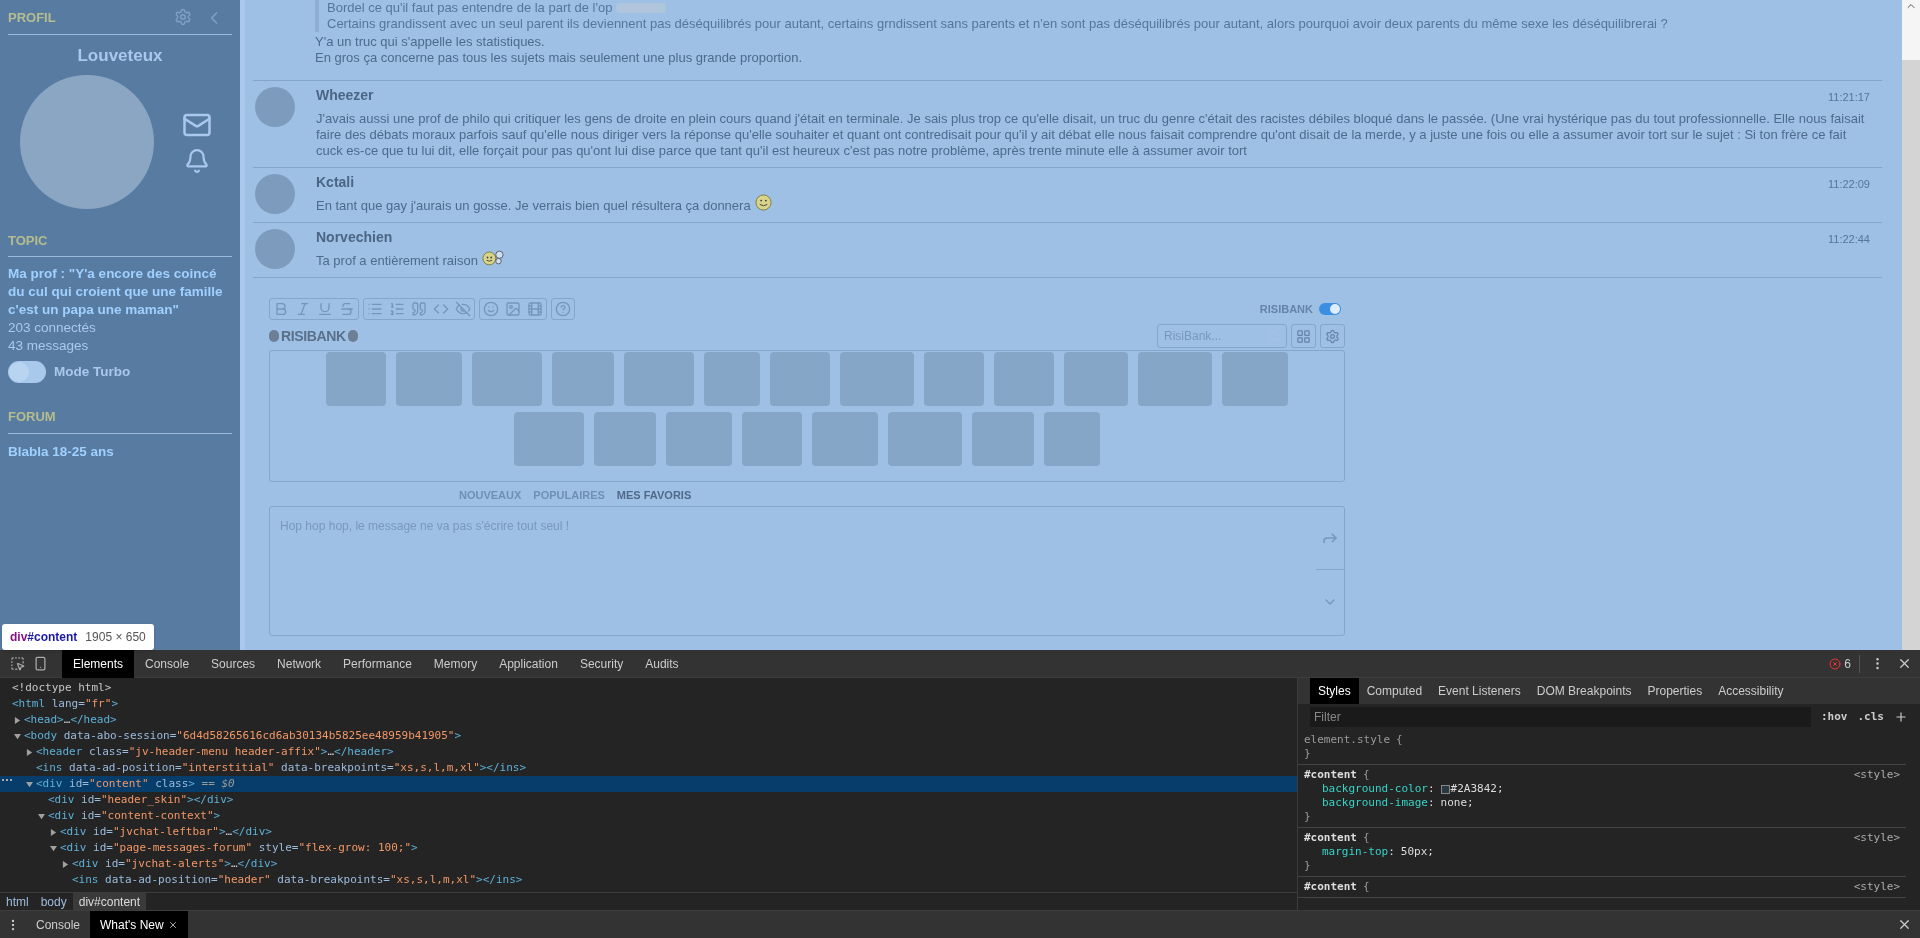  What do you see at coordinates (1479, 691) in the screenshot?
I see `styles-pane-tab: Event Listeners` at bounding box center [1479, 691].